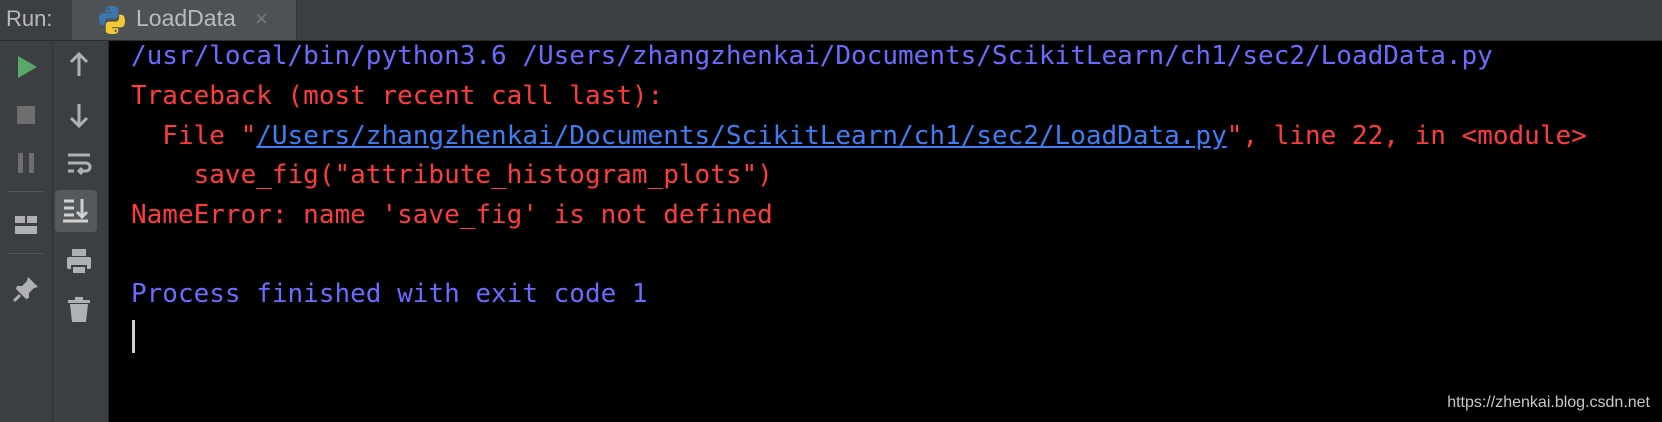 The height and width of the screenshot is (422, 1662). Describe the element at coordinates (1406, 136) in the screenshot. I see `file-suffix: ", line 22, in <module>` at that location.